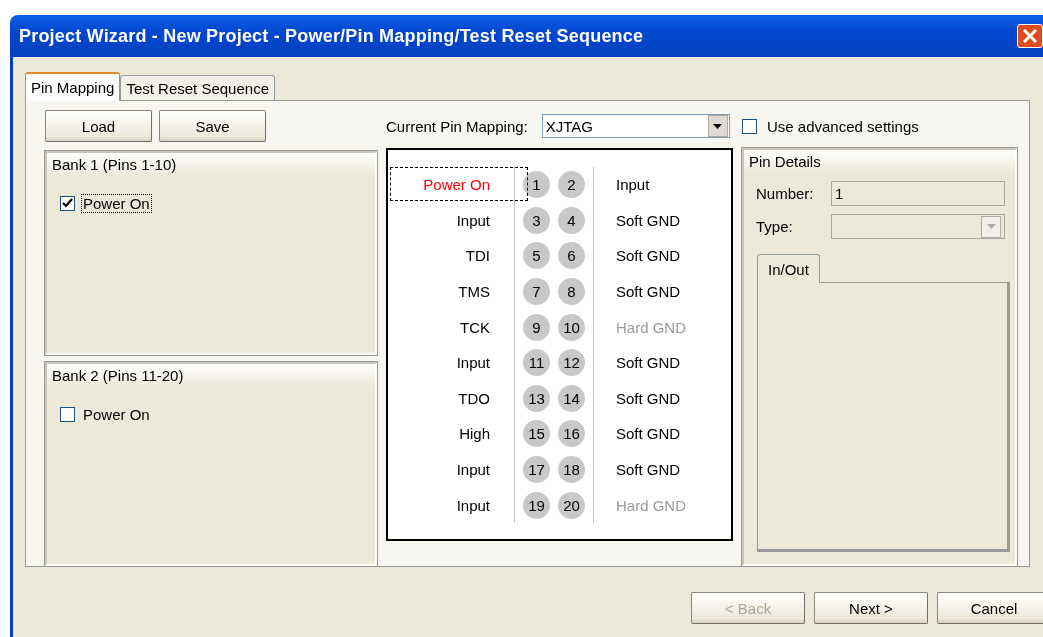  Describe the element at coordinates (571, 185) in the screenshot. I see `pin-number: 2` at that location.